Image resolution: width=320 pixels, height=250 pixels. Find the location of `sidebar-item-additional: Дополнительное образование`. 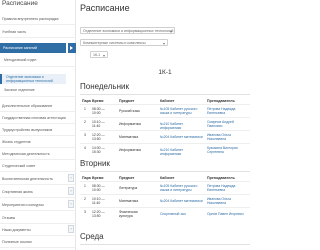

sidebar-item-additional: Дополнительное образование is located at coordinates (38, 106).